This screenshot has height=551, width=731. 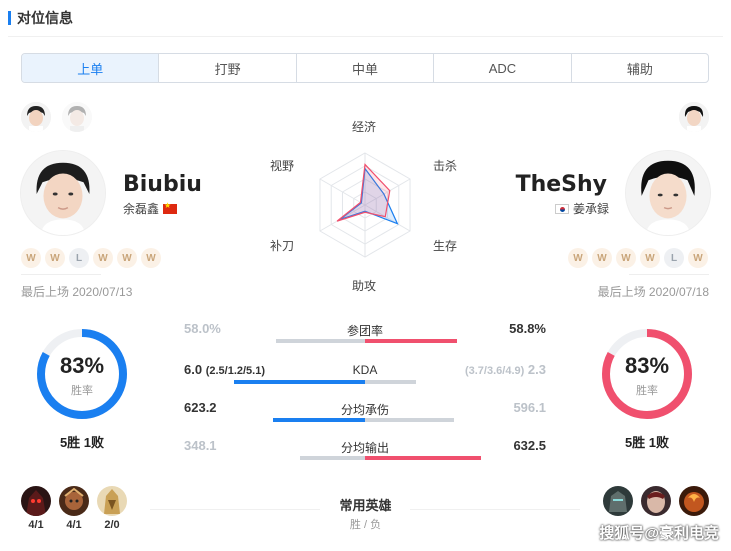 What do you see at coordinates (365, 36) in the screenshot?
I see `title-divider` at bounding box center [365, 36].